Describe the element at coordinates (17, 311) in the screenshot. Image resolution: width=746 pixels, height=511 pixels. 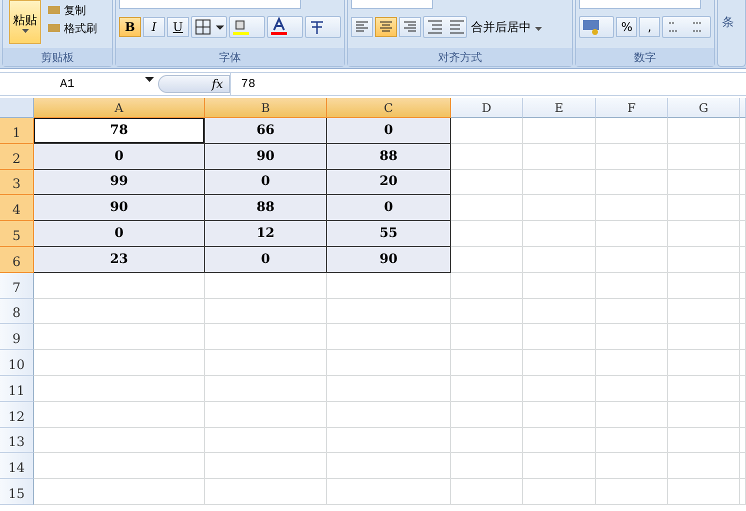
I see `row-header: 8` at that location.